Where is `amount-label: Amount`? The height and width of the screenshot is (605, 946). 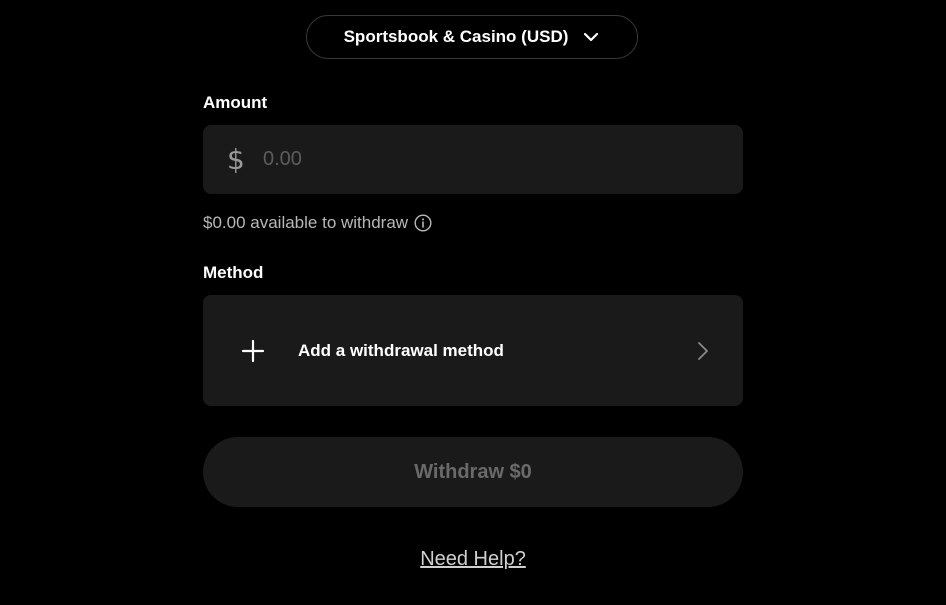 amount-label: Amount is located at coordinates (235, 102).